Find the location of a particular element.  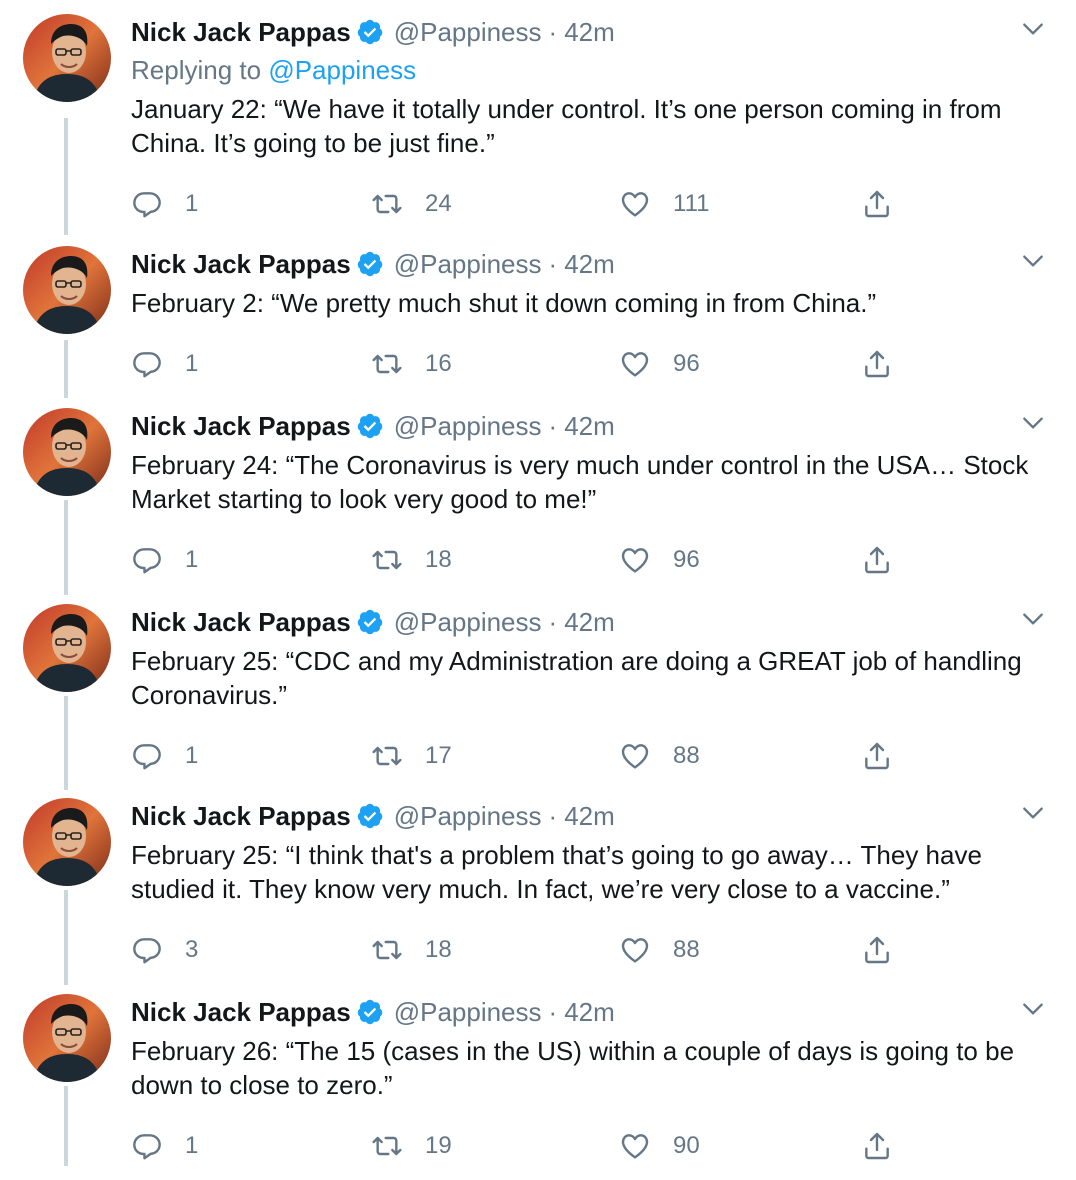

like-count: 111 is located at coordinates (691, 203).